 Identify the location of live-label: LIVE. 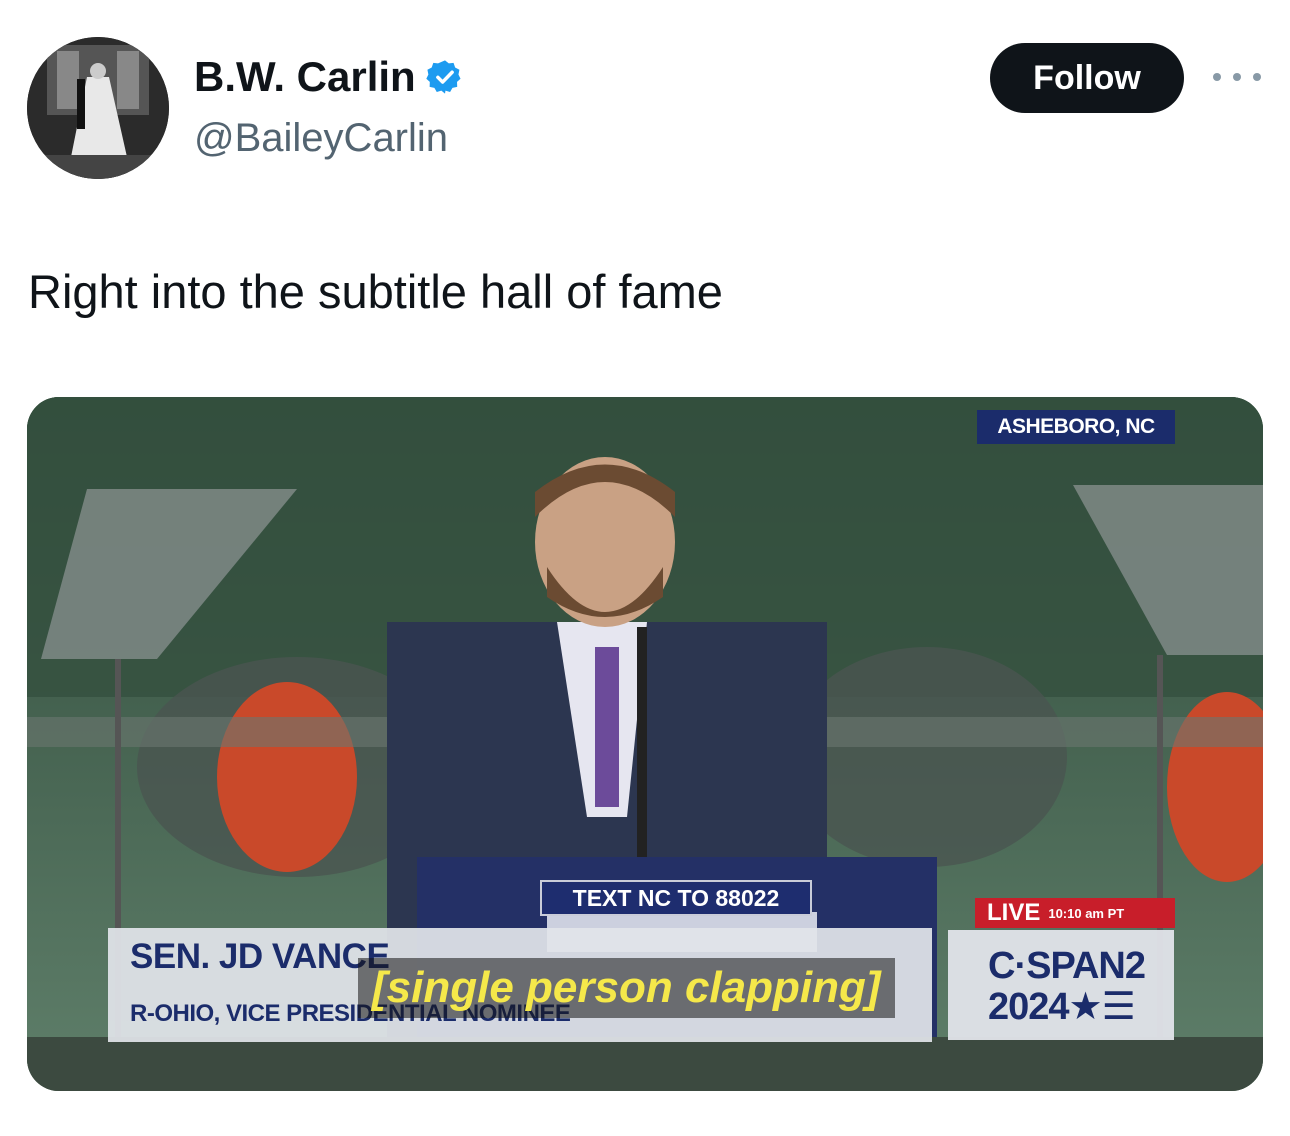
(1014, 912).